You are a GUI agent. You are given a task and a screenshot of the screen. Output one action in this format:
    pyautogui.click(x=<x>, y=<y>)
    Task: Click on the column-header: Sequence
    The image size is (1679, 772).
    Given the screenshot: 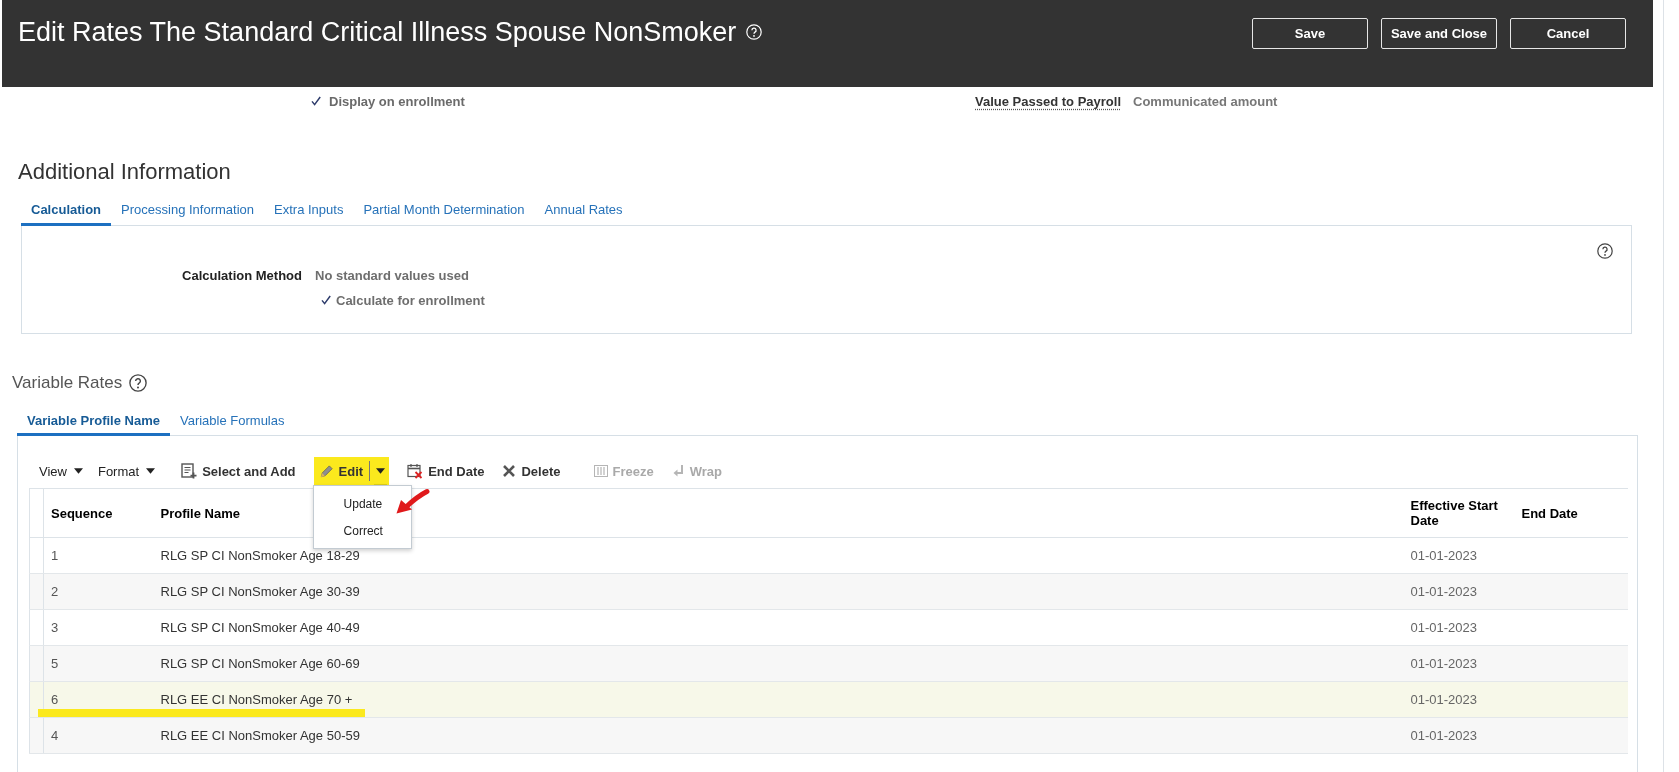 What is the action you would take?
    pyautogui.click(x=98, y=513)
    